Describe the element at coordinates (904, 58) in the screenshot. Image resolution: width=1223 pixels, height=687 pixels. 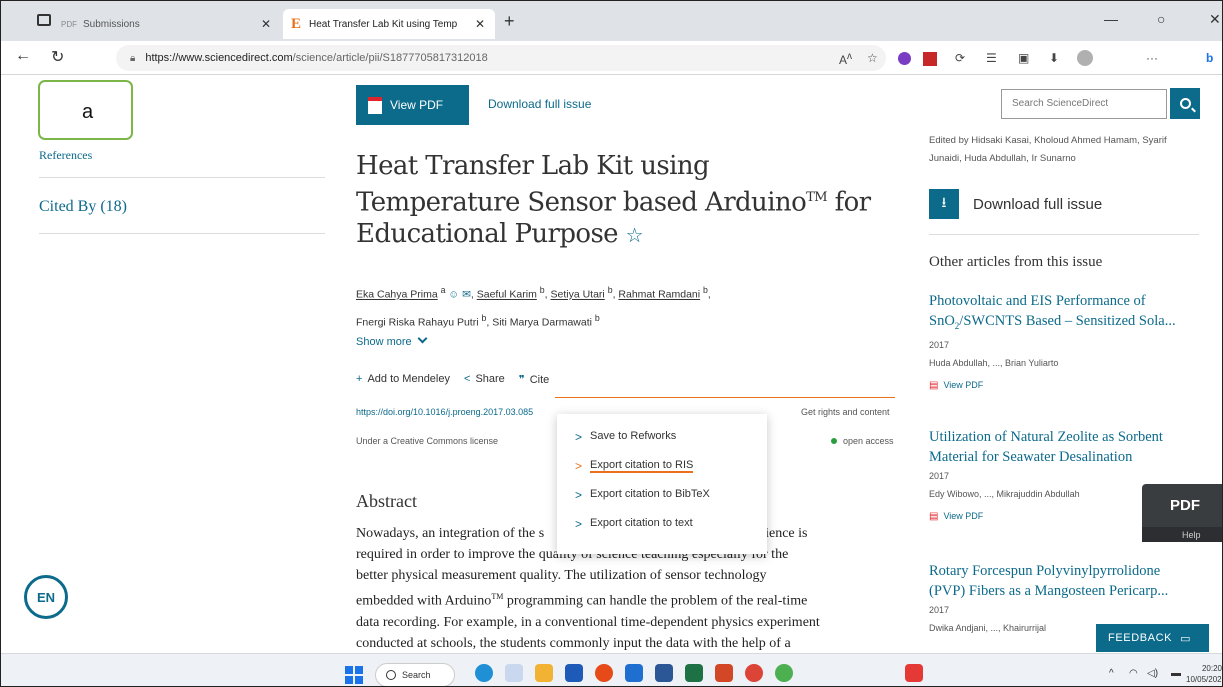
I see `extension-icon` at that location.